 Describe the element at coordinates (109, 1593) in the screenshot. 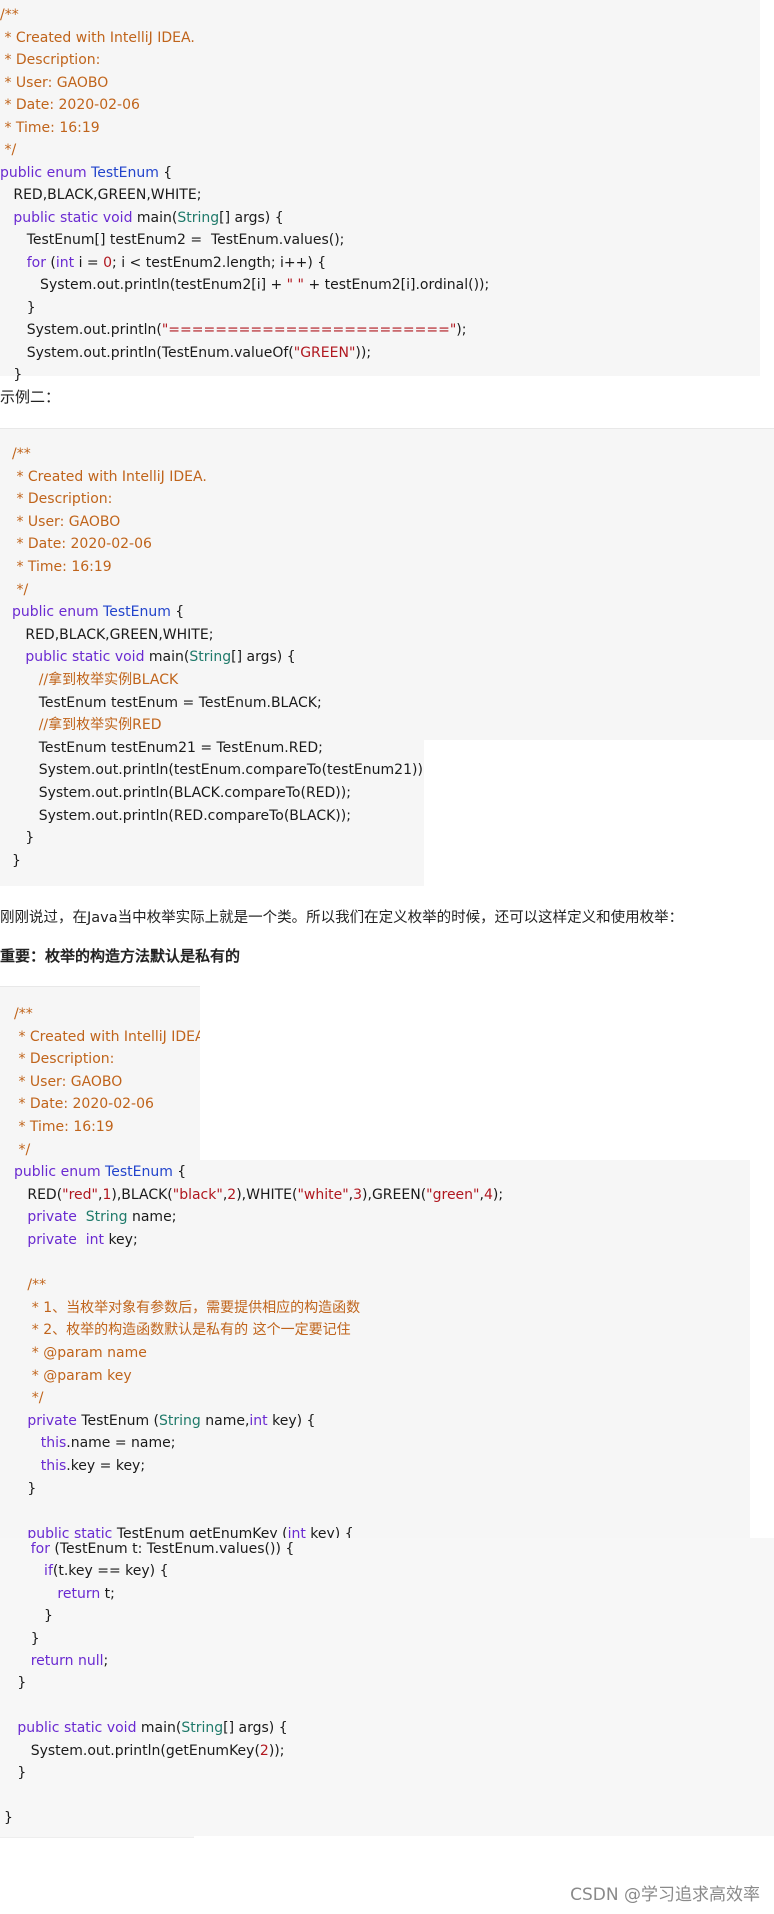

I see `code-token: t;` at that location.